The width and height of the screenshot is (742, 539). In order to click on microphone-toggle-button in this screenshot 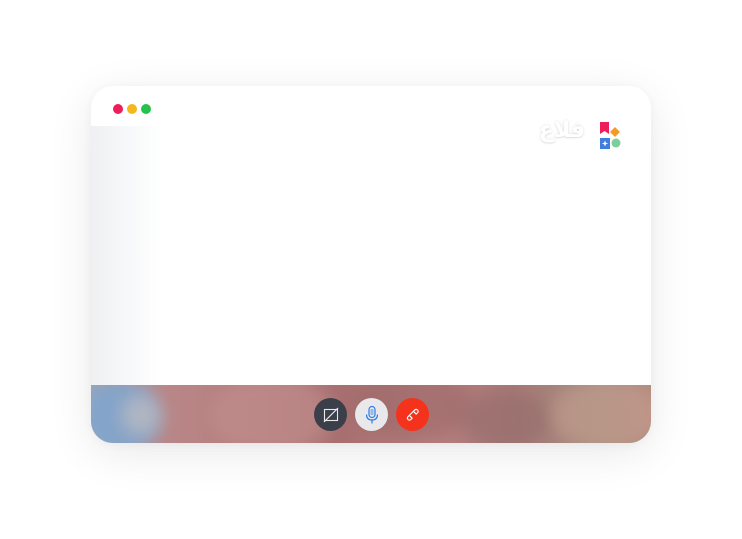, I will do `click(371, 414)`.